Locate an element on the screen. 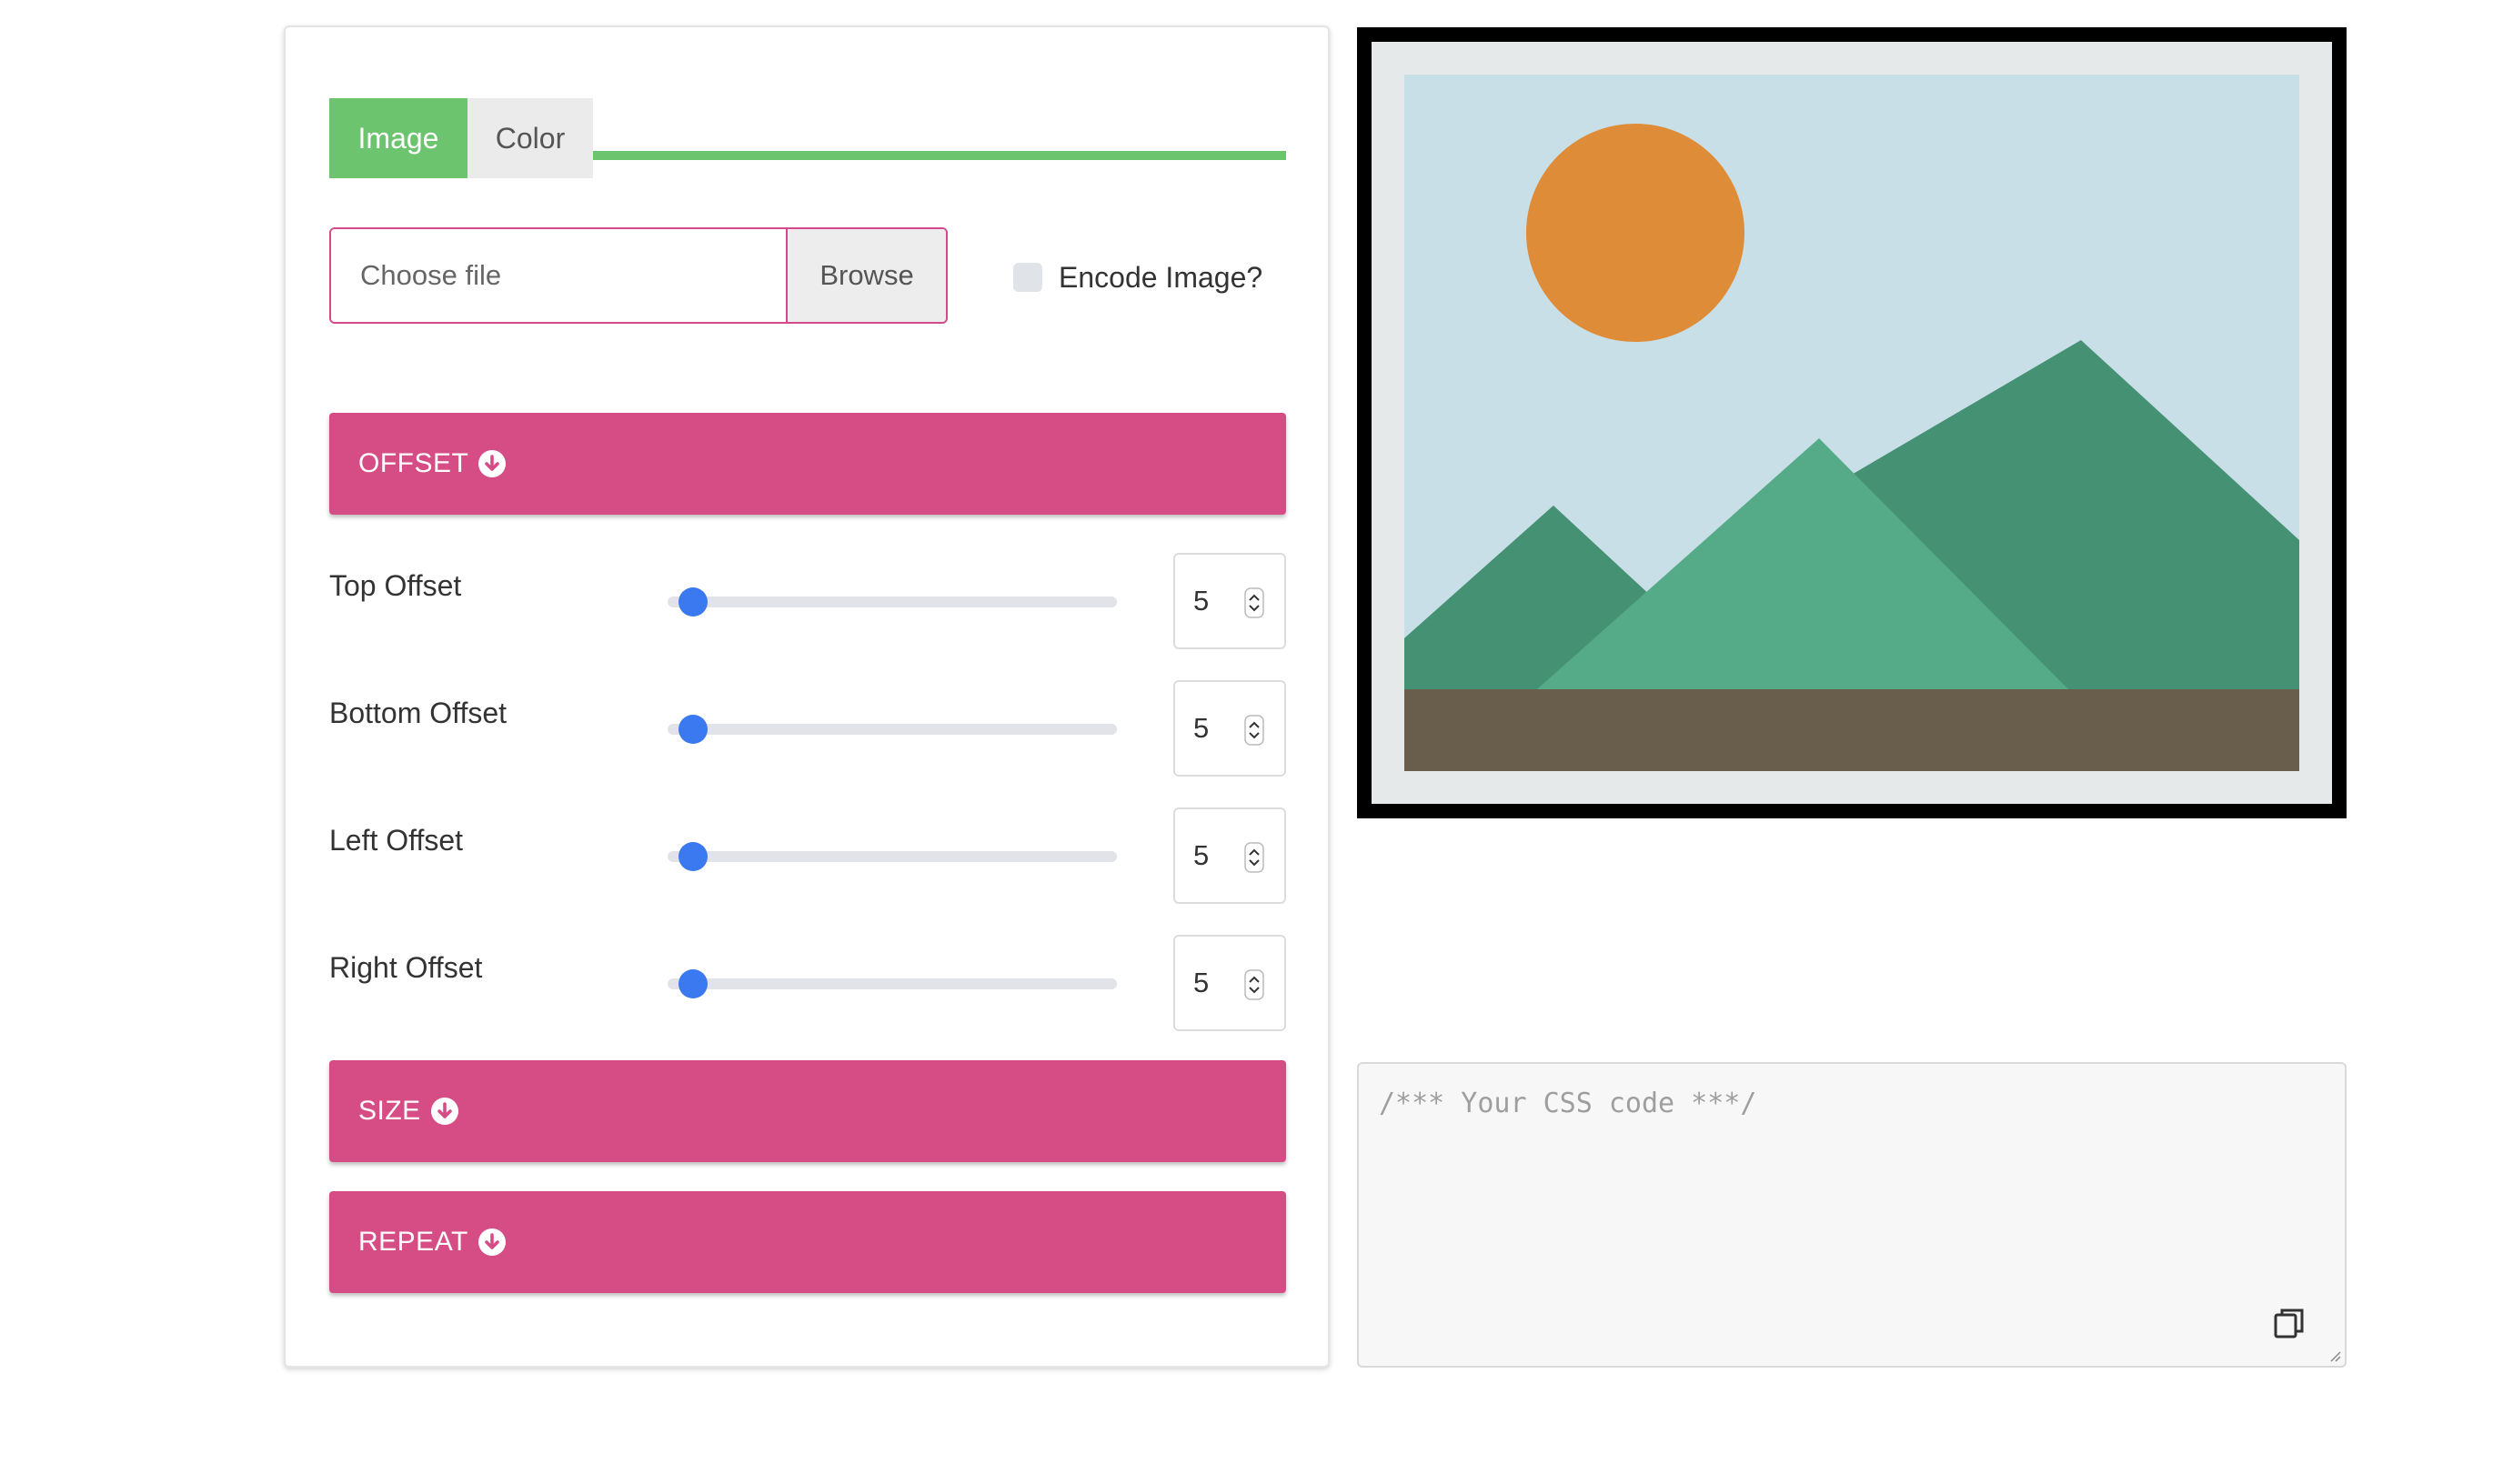 This screenshot has height=1484, width=2503. bottom-offset-value: 5 is located at coordinates (1201, 728).